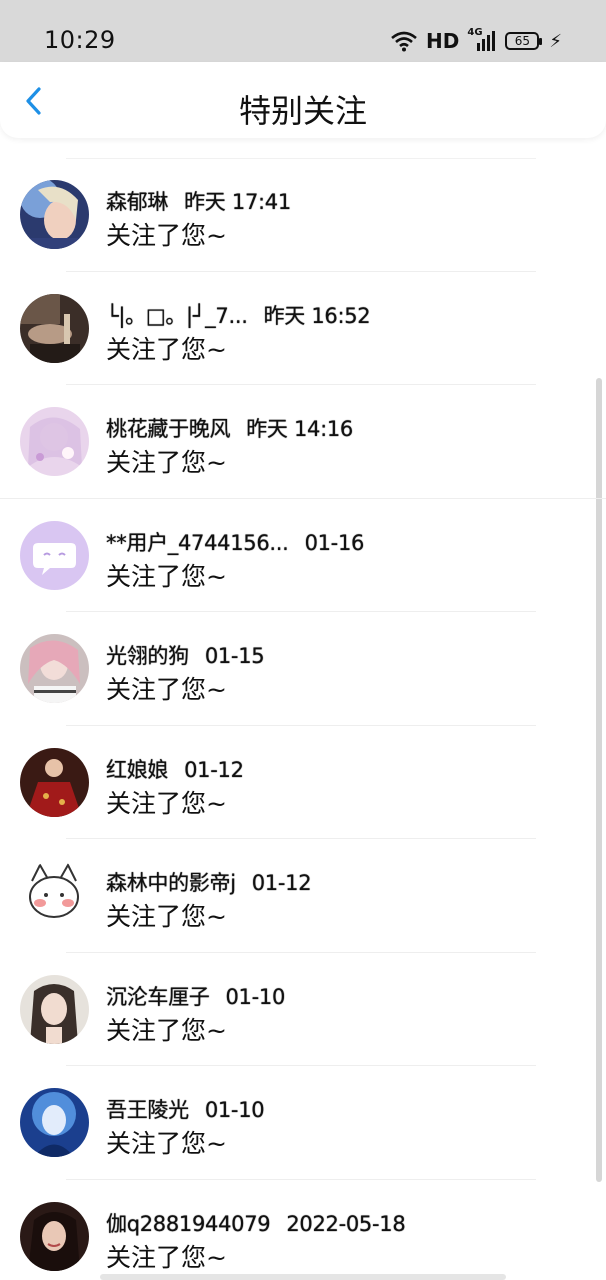 The height and width of the screenshot is (1280, 606). I want to click on list-item: **用户_4744156... 01-16 关注了您~, so click(303, 555).